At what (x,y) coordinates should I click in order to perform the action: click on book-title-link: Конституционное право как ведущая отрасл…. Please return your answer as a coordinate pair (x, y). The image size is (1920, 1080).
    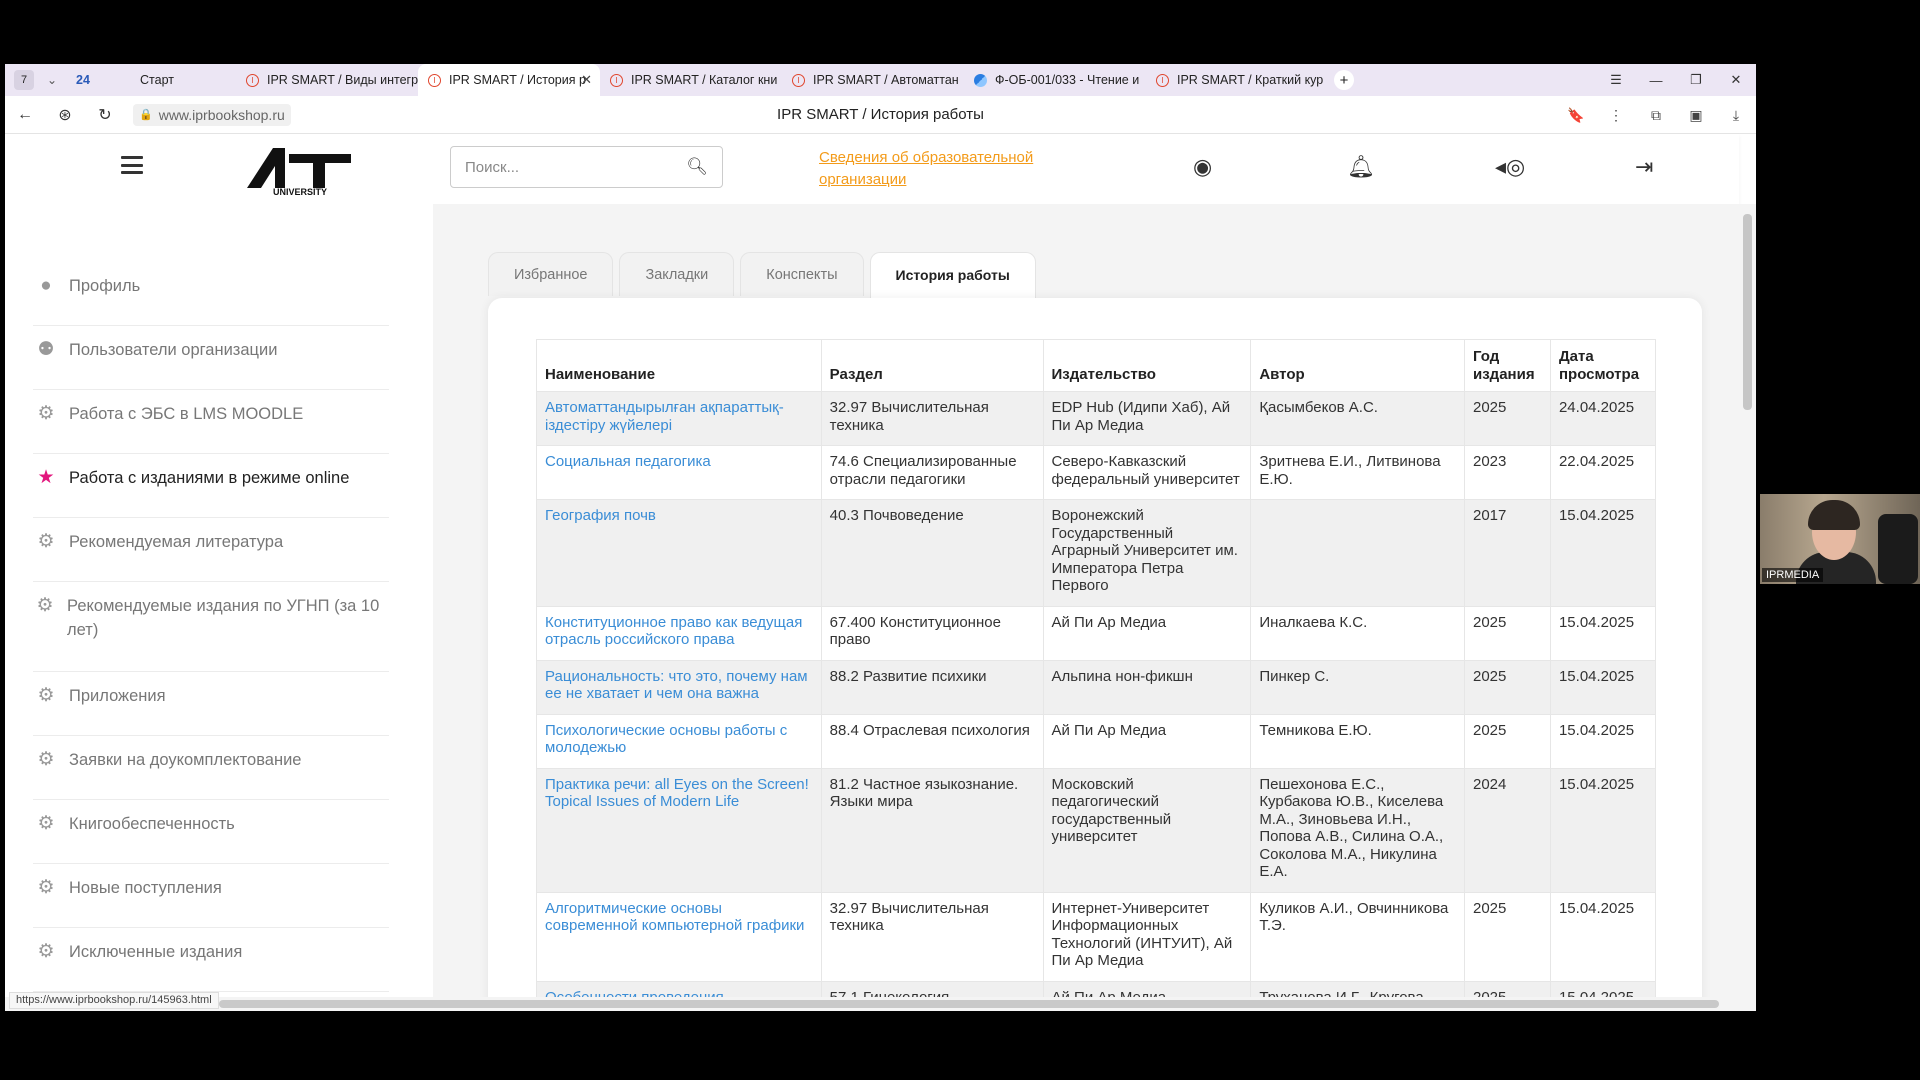
    Looking at the image, I should click on (673, 631).